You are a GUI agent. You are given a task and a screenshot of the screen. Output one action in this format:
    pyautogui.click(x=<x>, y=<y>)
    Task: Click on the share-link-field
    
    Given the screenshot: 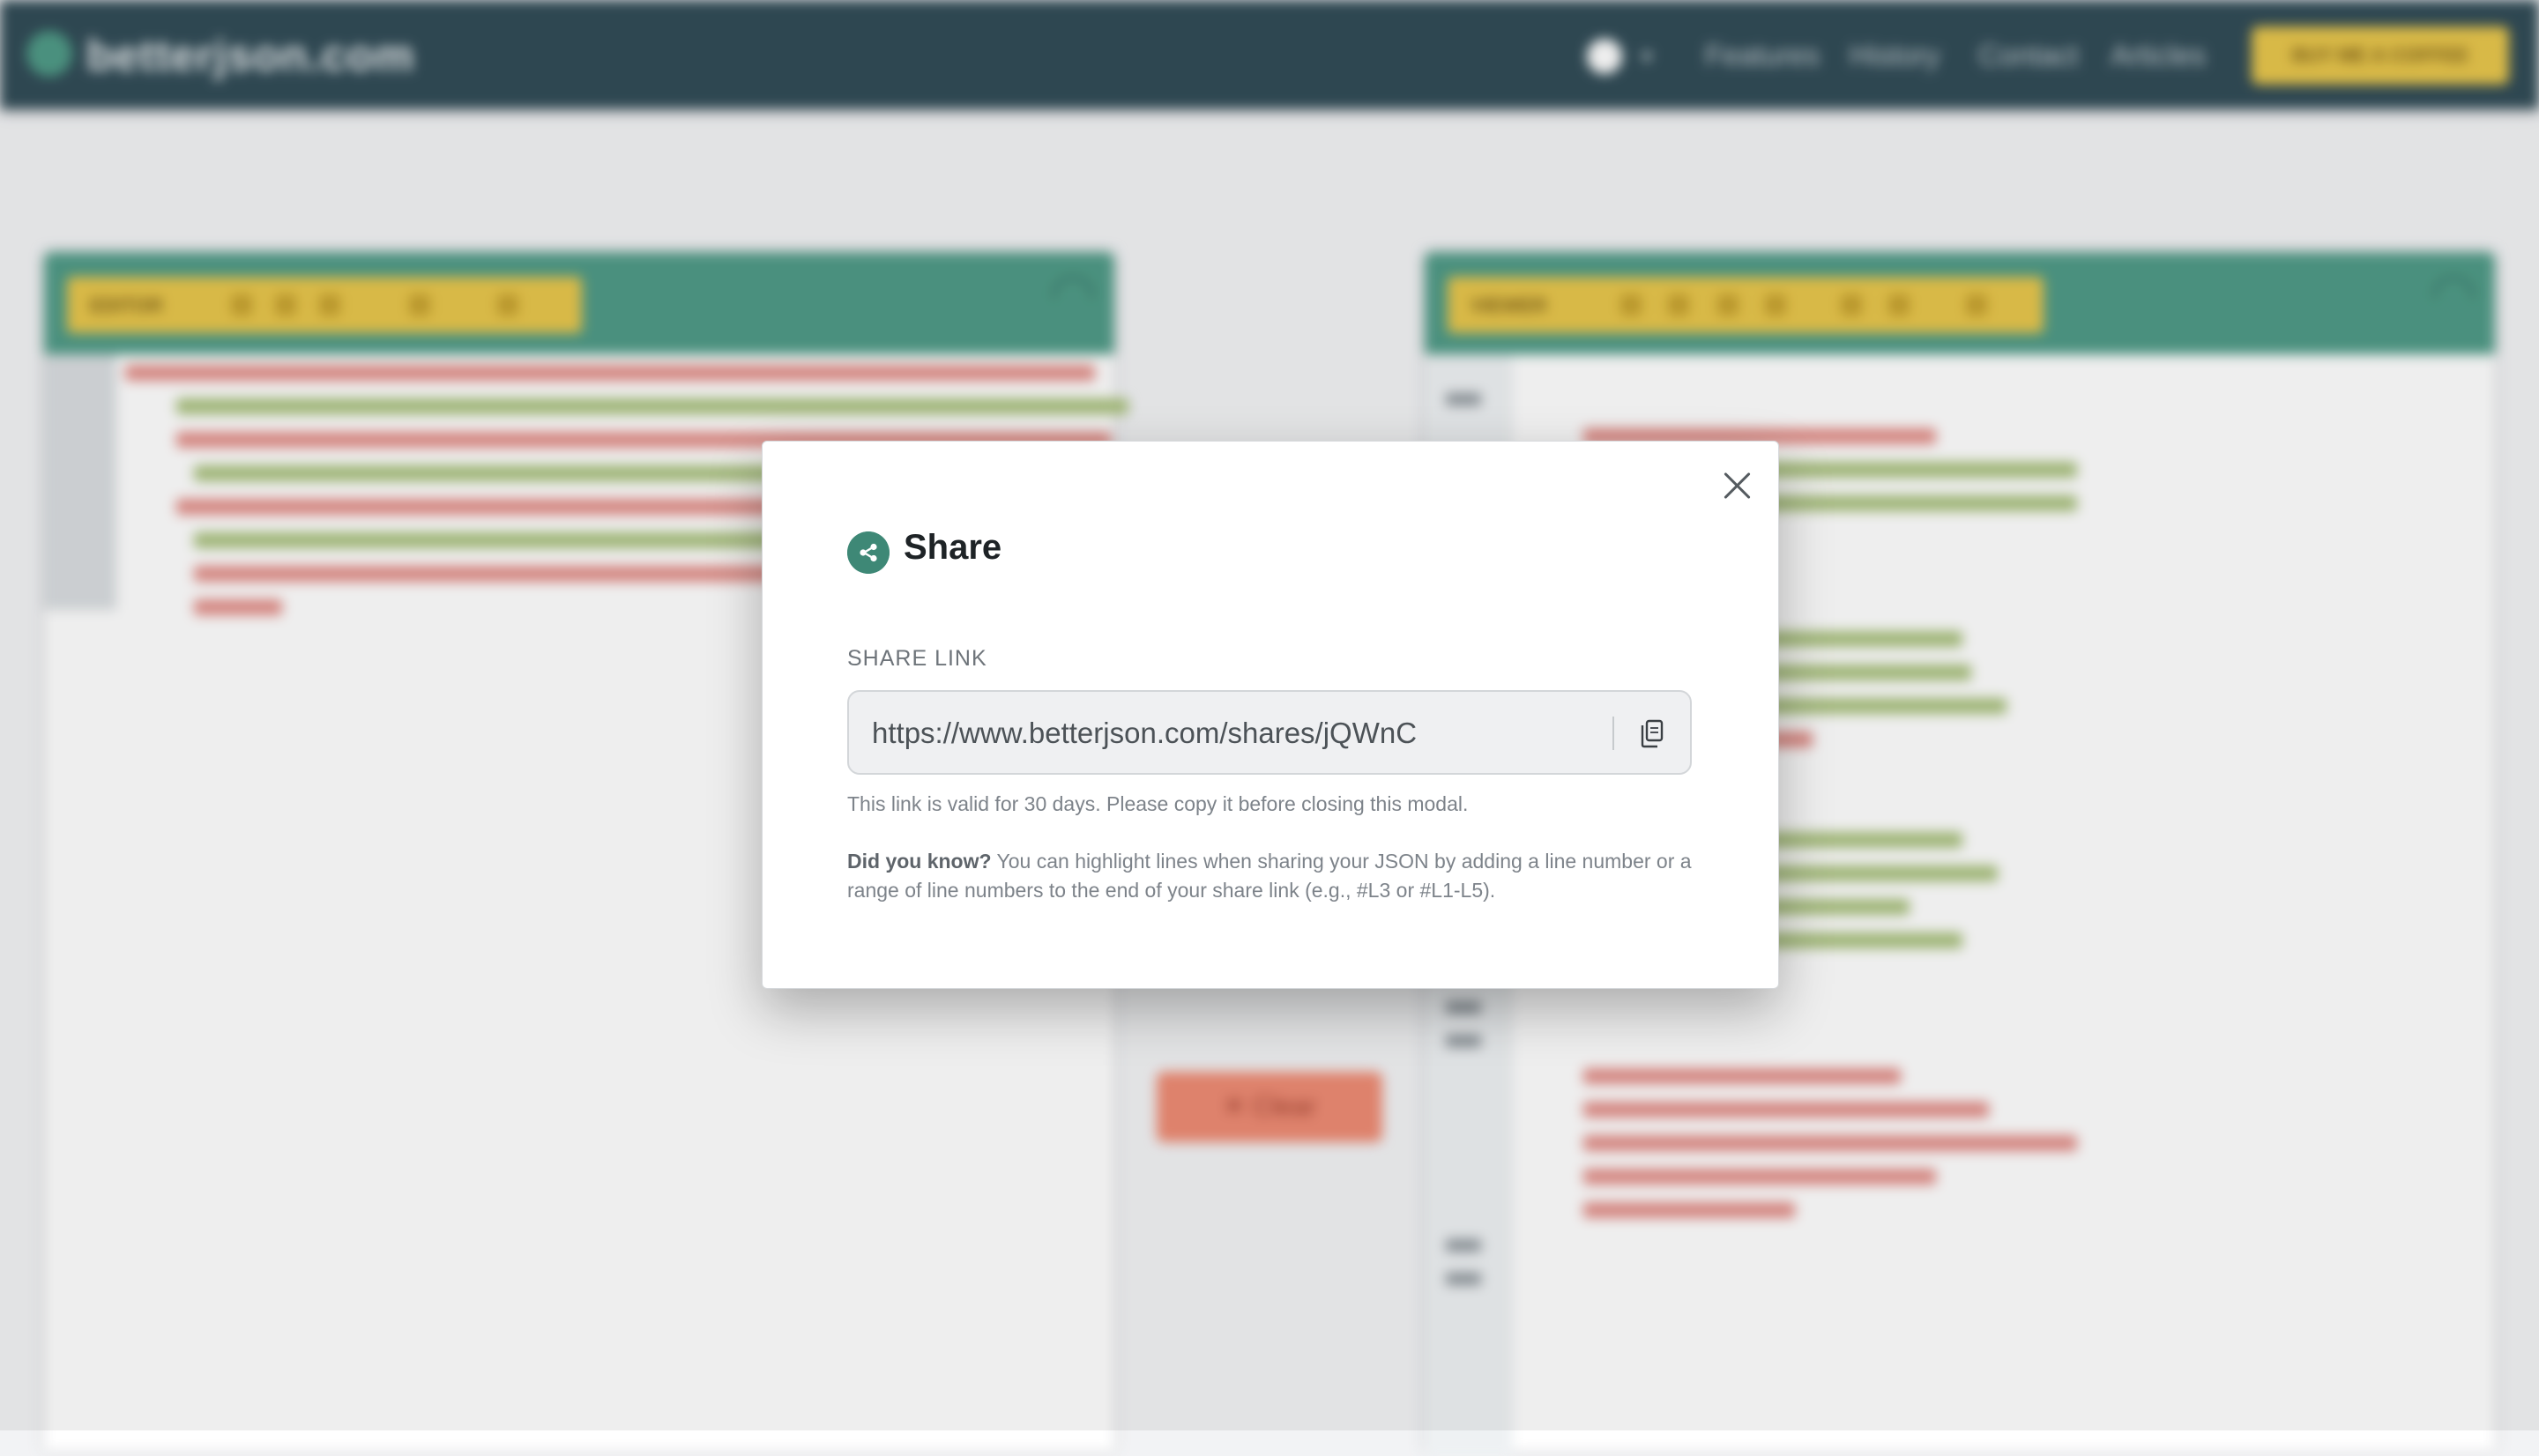 What is the action you would take?
    pyautogui.click(x=1269, y=732)
    